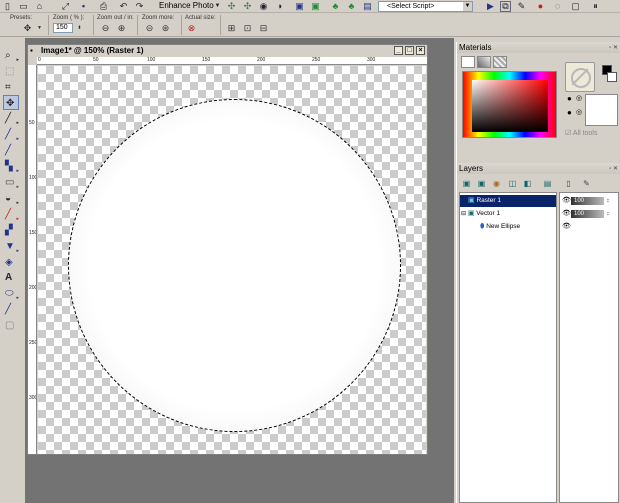 The image size is (620, 503). Describe the element at coordinates (580, 77) in the screenshot. I see `transparent-icon` at that location.